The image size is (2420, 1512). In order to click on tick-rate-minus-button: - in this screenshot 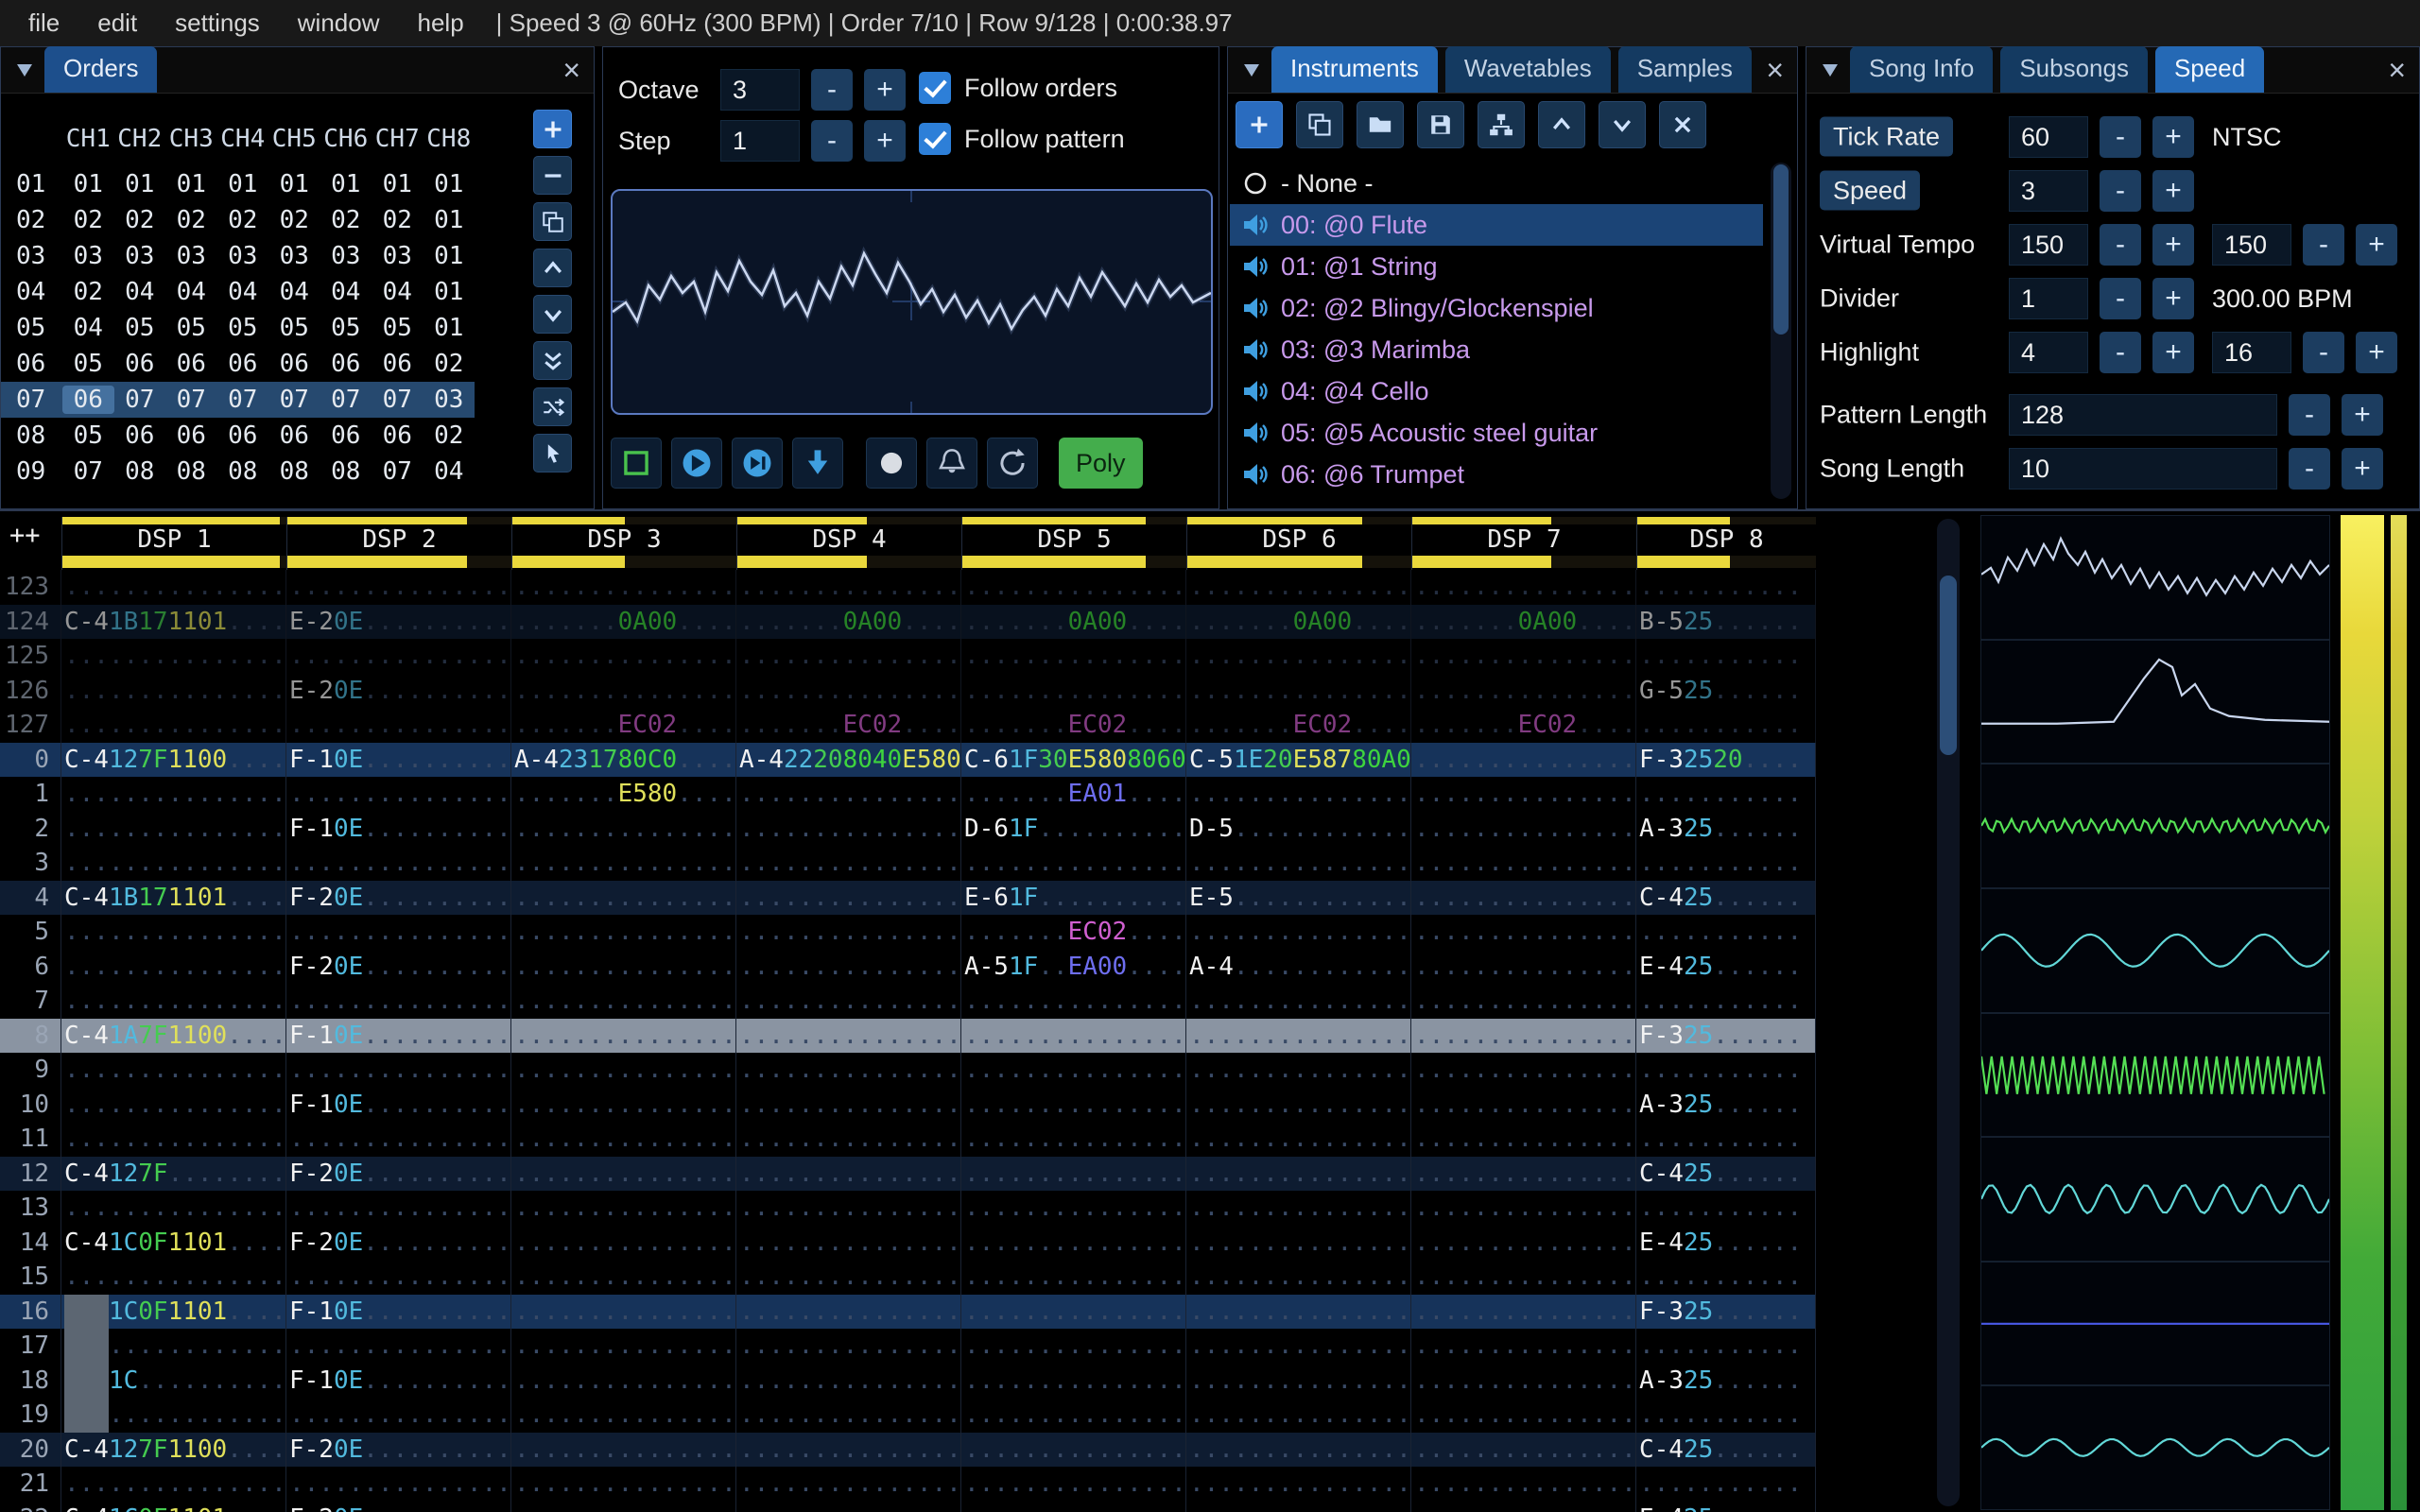, I will do `click(2120, 137)`.